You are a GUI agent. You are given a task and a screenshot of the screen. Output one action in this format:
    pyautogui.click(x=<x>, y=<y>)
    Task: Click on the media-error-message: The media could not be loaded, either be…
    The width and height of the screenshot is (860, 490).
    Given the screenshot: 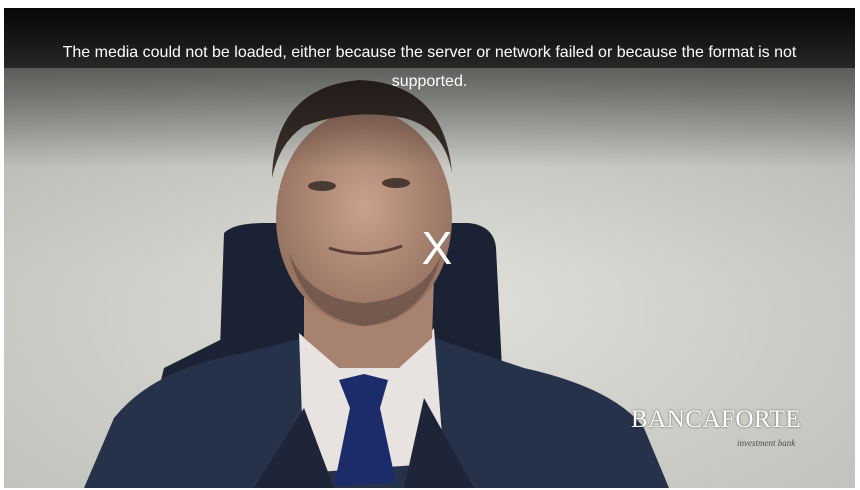 What is the action you would take?
    pyautogui.click(x=429, y=67)
    